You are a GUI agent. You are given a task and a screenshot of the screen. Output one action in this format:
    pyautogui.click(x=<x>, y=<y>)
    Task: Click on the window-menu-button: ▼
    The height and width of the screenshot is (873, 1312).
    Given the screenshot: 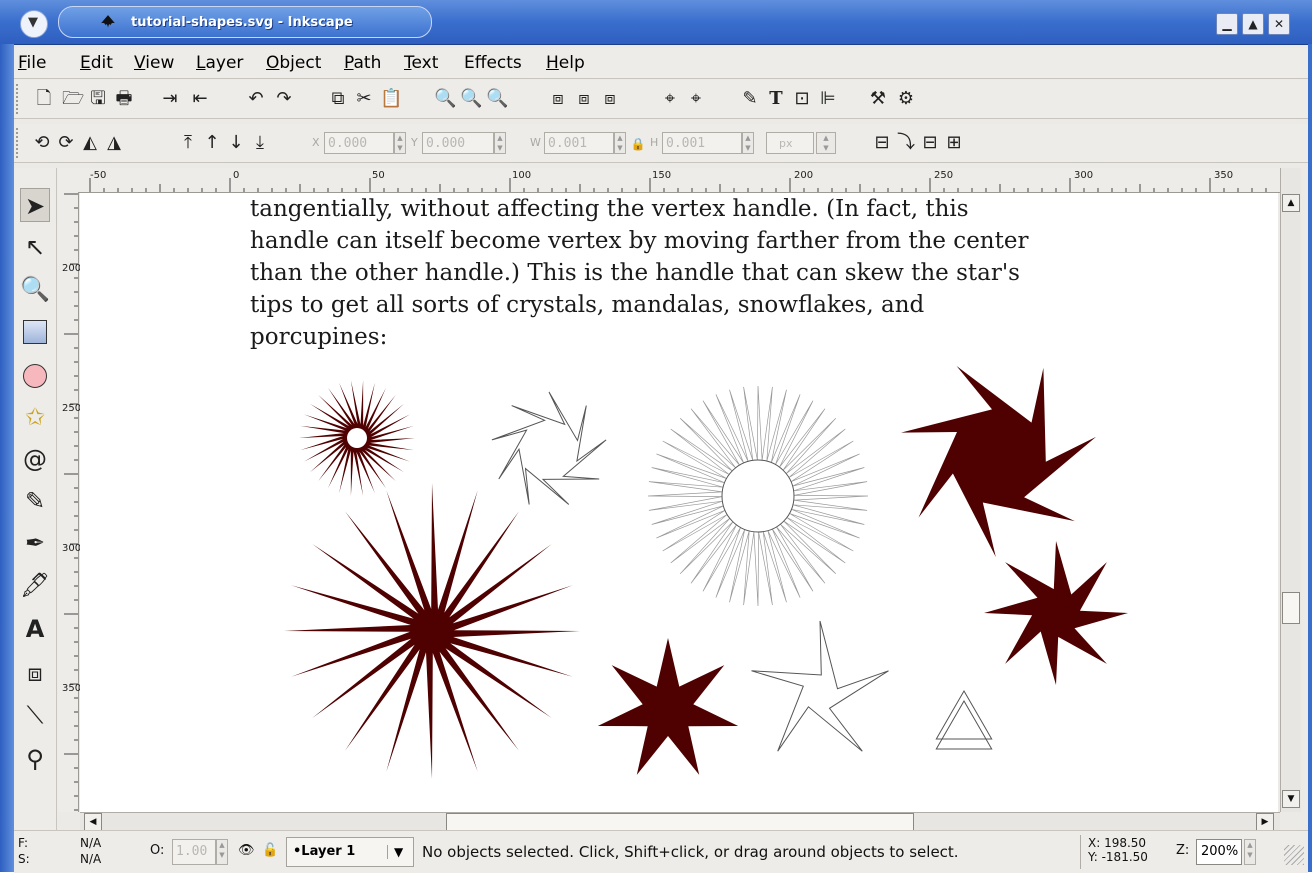 What is the action you would take?
    pyautogui.click(x=34, y=24)
    